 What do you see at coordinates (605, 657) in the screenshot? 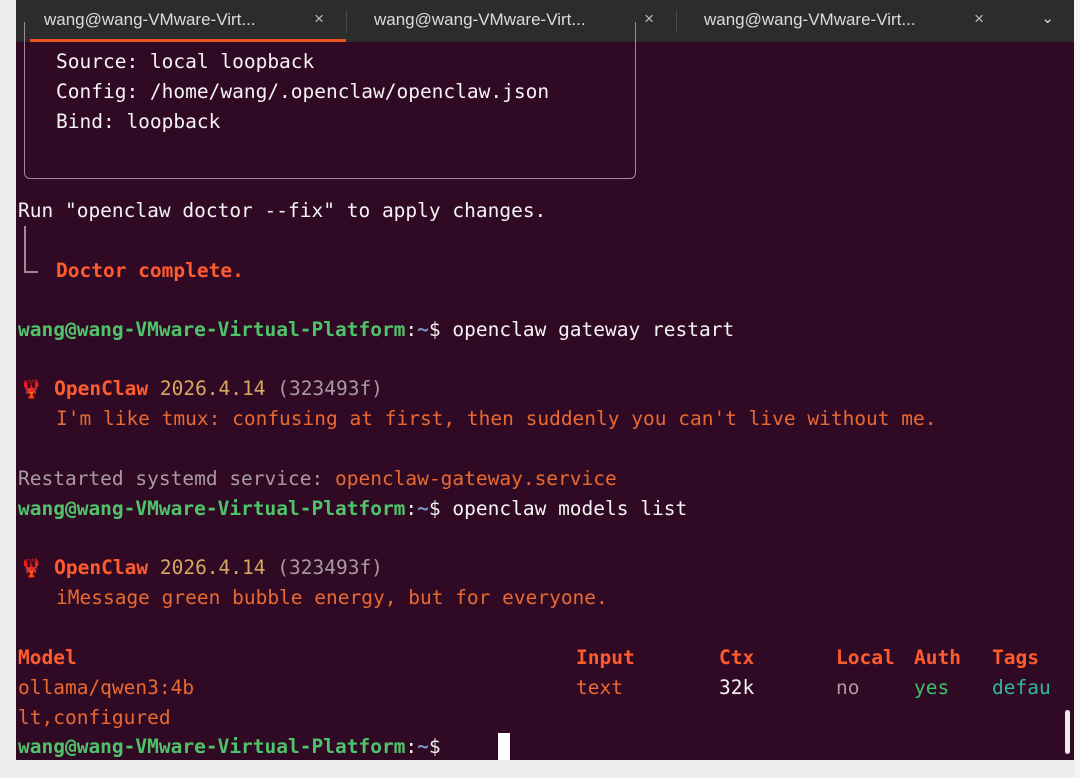
I see `table-header-input: Input` at bounding box center [605, 657].